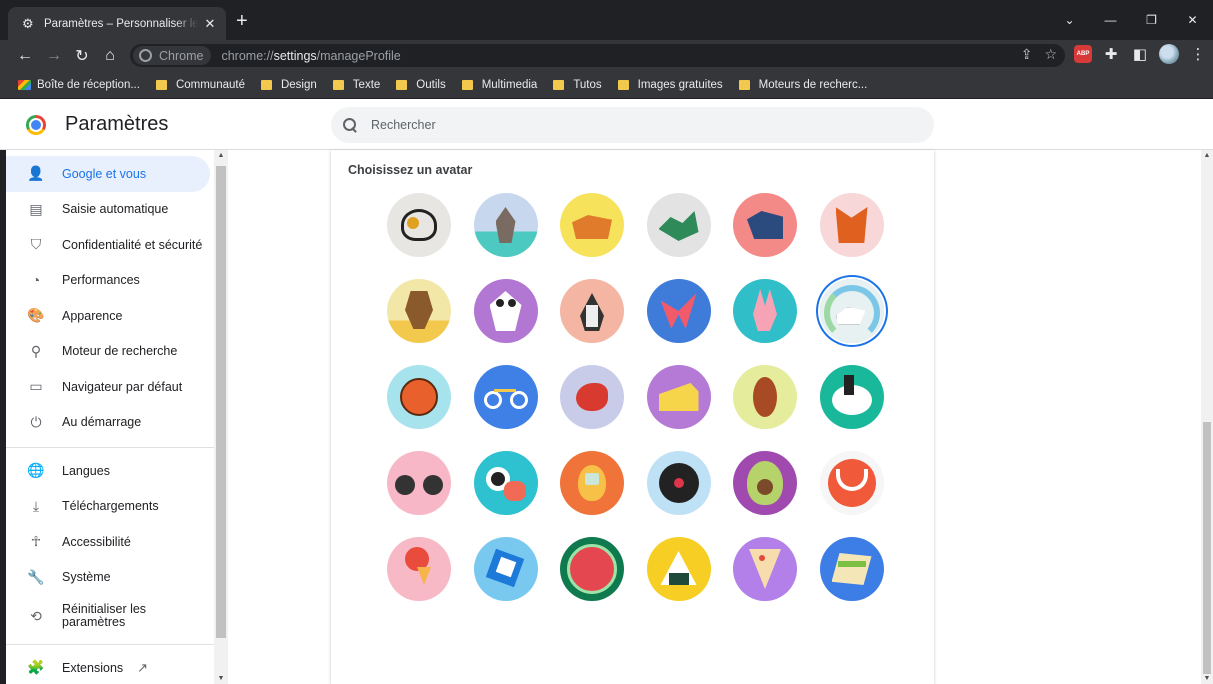 This screenshot has width=1213, height=684. I want to click on sidebar-item: 🔧 Système, so click(110, 578).